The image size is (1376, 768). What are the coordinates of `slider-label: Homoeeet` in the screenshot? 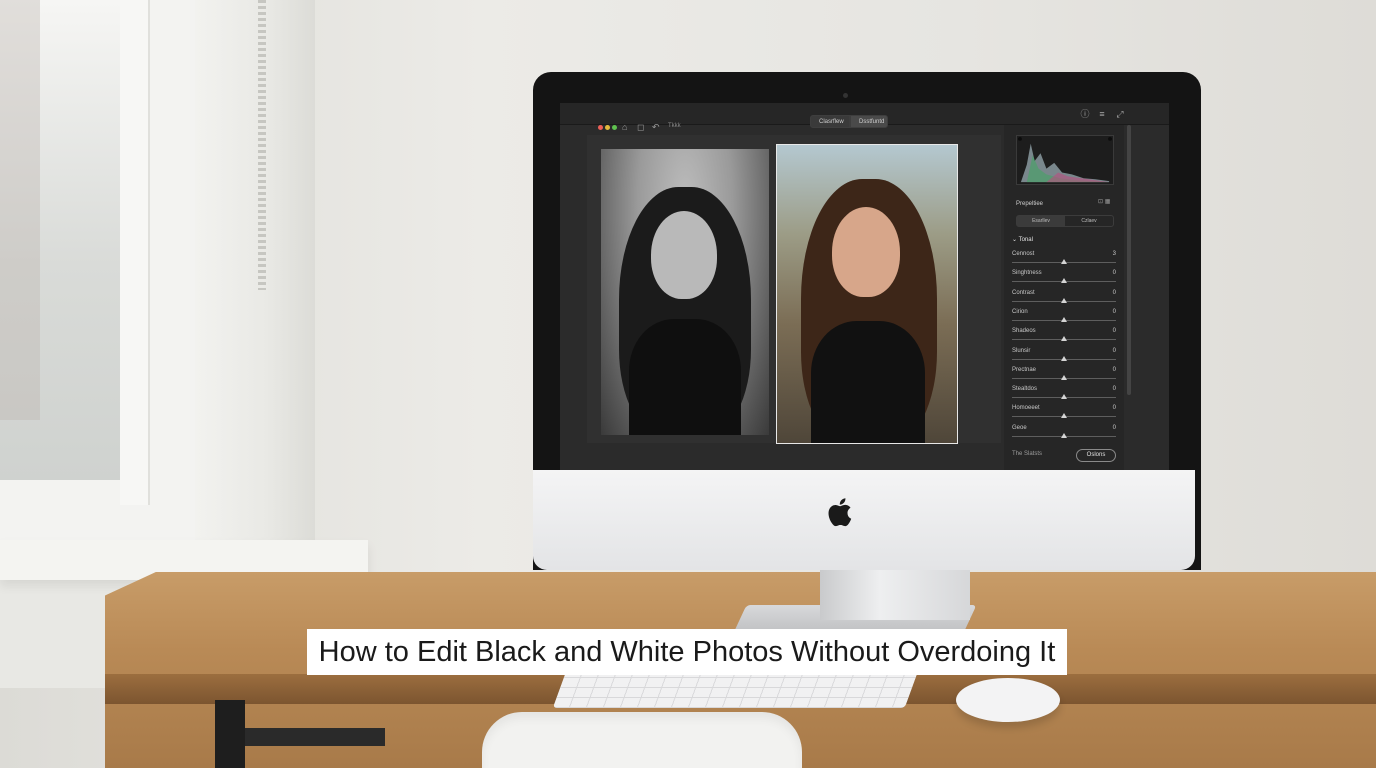 It's located at (1026, 408).